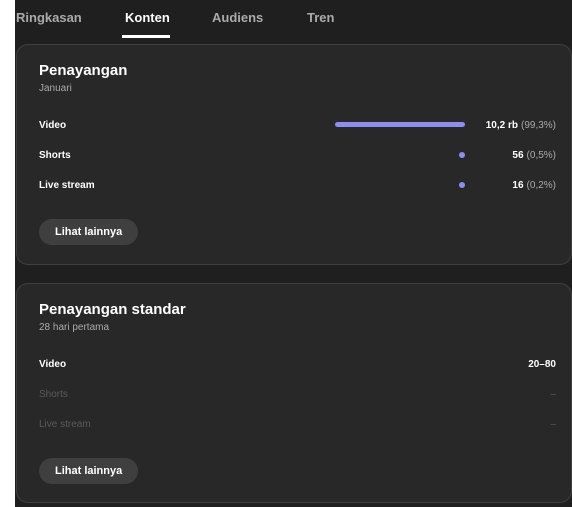 Image resolution: width=572 pixels, height=507 pixels. I want to click on row-count: 10,2 rb, so click(501, 125).